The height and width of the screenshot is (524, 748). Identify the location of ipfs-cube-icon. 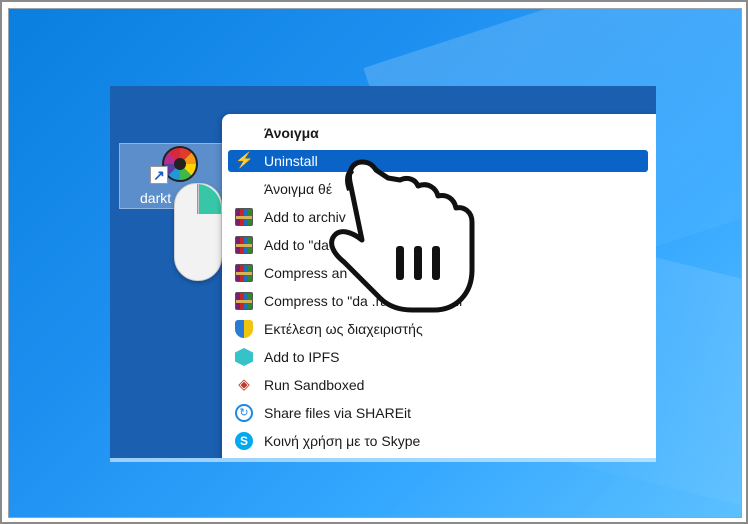
(244, 357).